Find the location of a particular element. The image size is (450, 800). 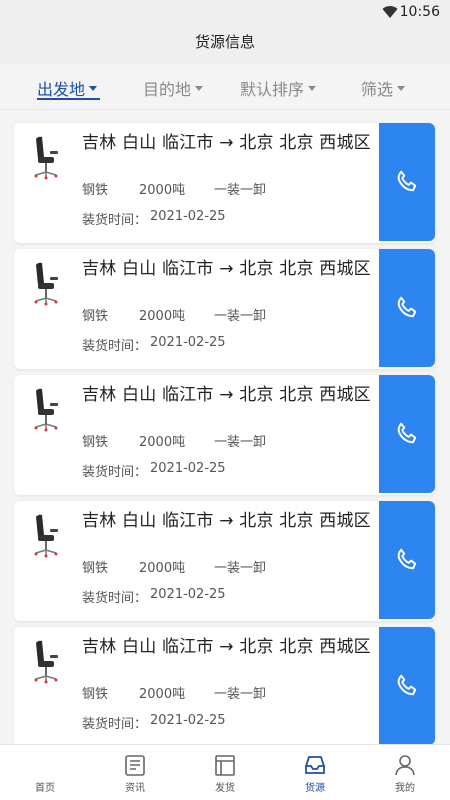

filter-bar: 出发地 目的地 默认排序 筛选 is located at coordinates (225, 87).